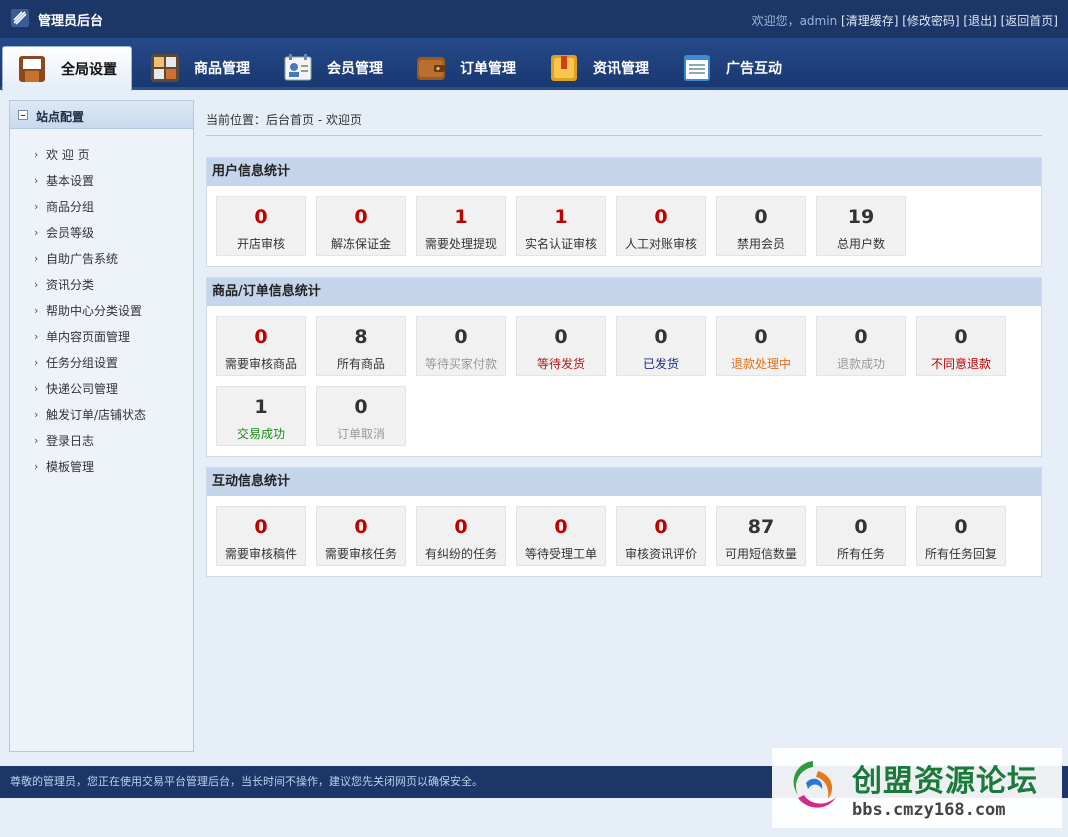  What do you see at coordinates (814, 784) in the screenshot?
I see `watermark-logo-icon` at bounding box center [814, 784].